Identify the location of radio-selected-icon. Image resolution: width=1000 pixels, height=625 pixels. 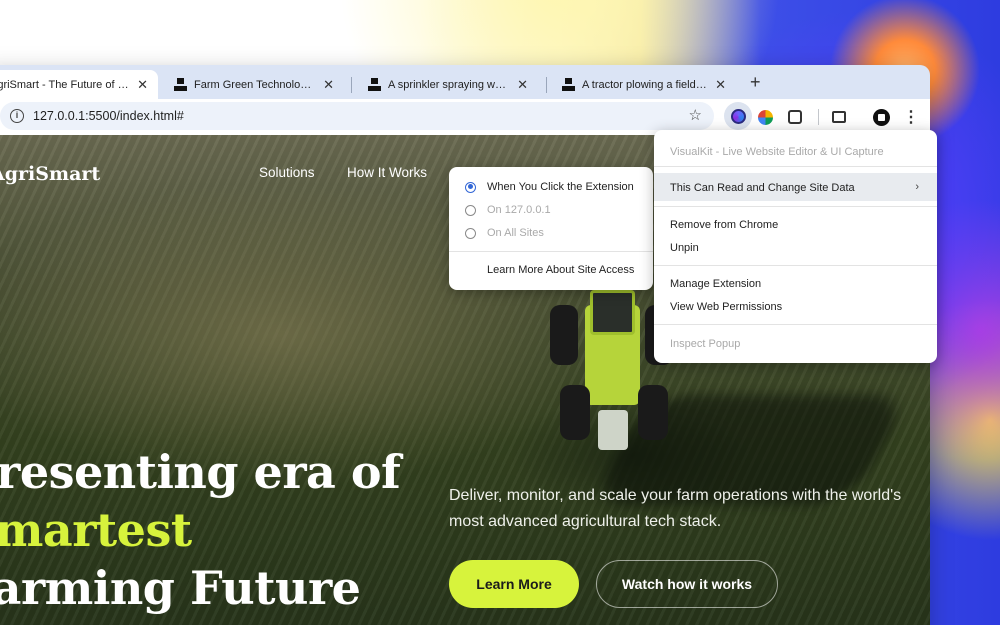
(470, 187).